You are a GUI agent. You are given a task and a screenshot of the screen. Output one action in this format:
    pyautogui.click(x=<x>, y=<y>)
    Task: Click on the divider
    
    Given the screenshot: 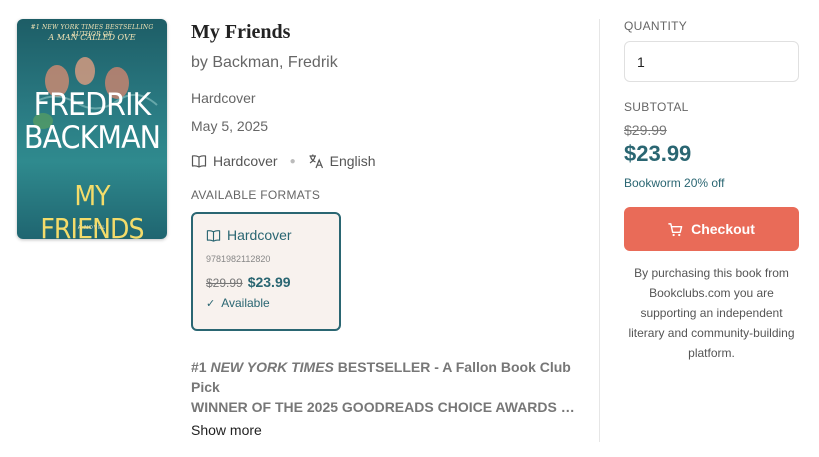 What is the action you would take?
    pyautogui.click(x=599, y=230)
    